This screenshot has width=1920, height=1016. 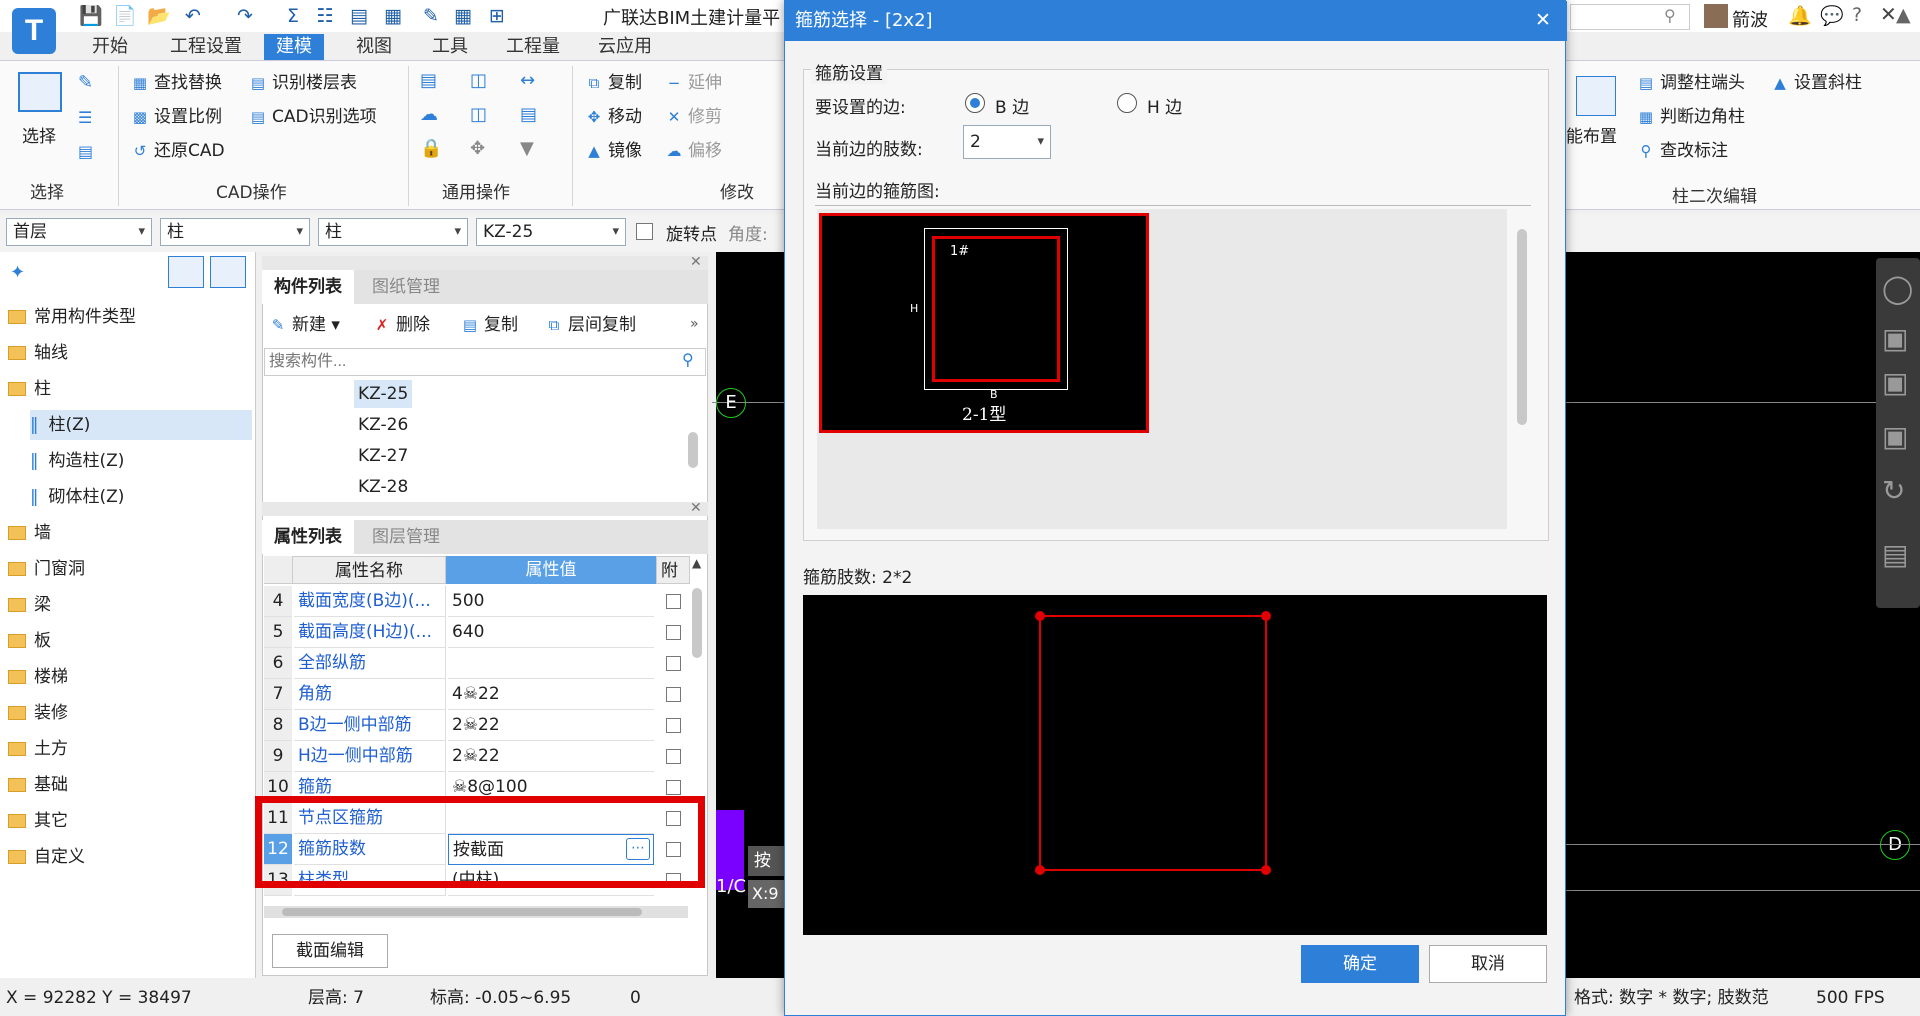 What do you see at coordinates (693, 450) in the screenshot?
I see `component-scrollbar` at bounding box center [693, 450].